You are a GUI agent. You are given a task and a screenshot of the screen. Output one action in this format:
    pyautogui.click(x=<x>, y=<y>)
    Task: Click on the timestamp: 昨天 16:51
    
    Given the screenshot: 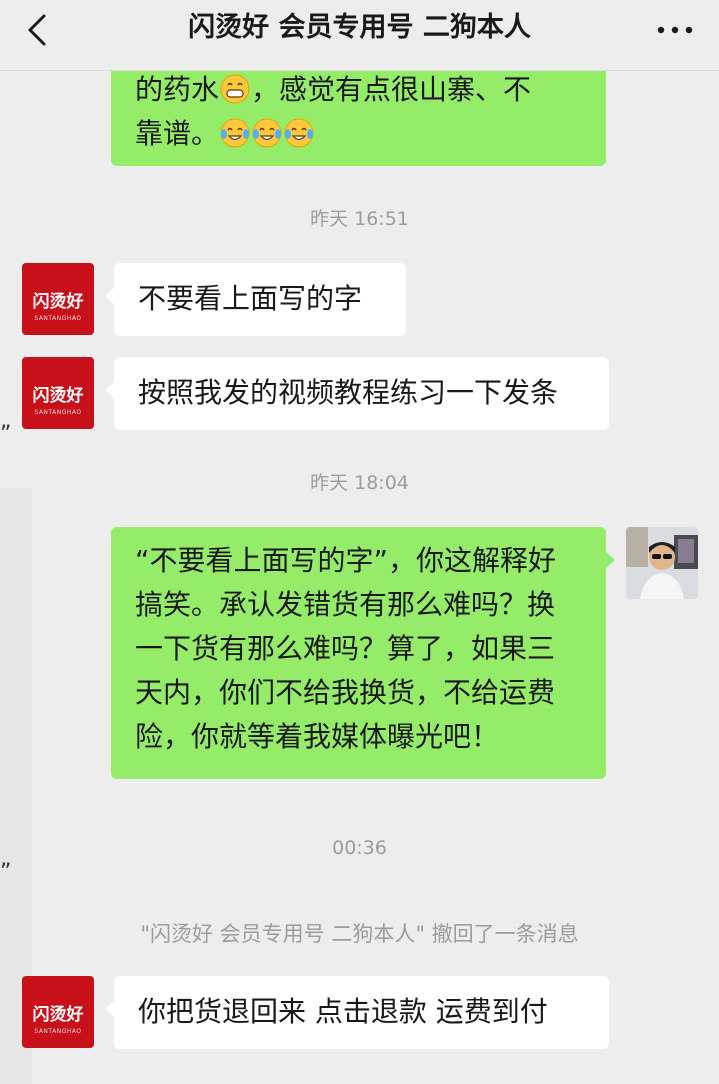 What is the action you would take?
    pyautogui.click(x=359, y=219)
    